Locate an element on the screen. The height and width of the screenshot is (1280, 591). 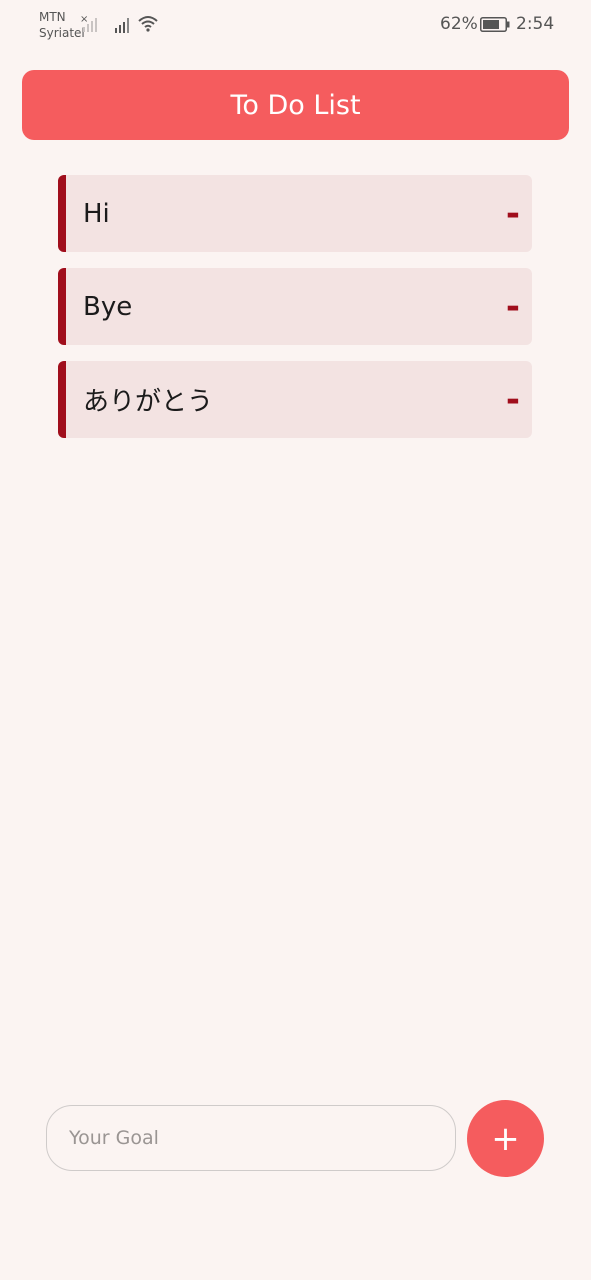
goal-input is located at coordinates (251, 1138).